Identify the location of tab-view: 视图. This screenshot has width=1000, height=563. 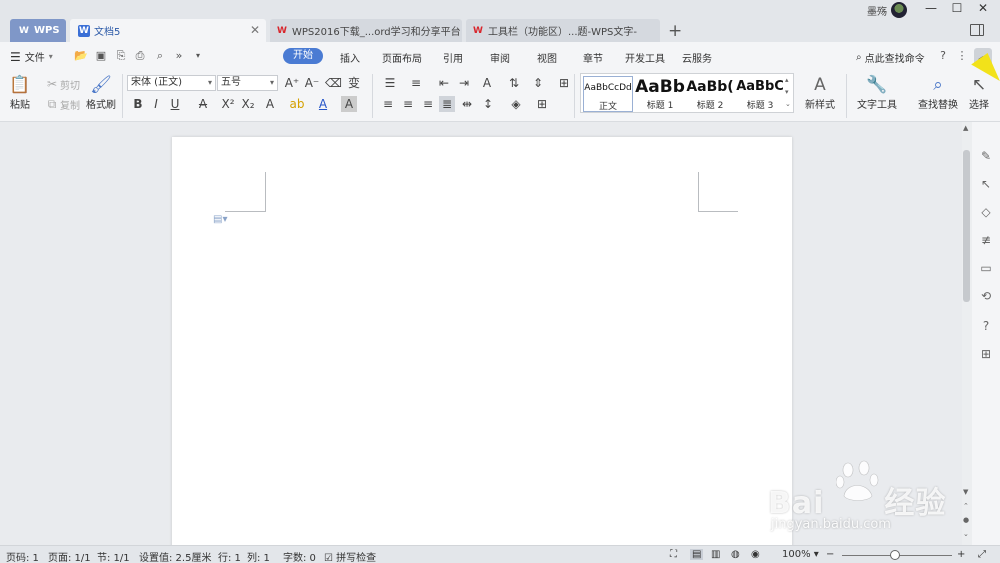
(547, 57).